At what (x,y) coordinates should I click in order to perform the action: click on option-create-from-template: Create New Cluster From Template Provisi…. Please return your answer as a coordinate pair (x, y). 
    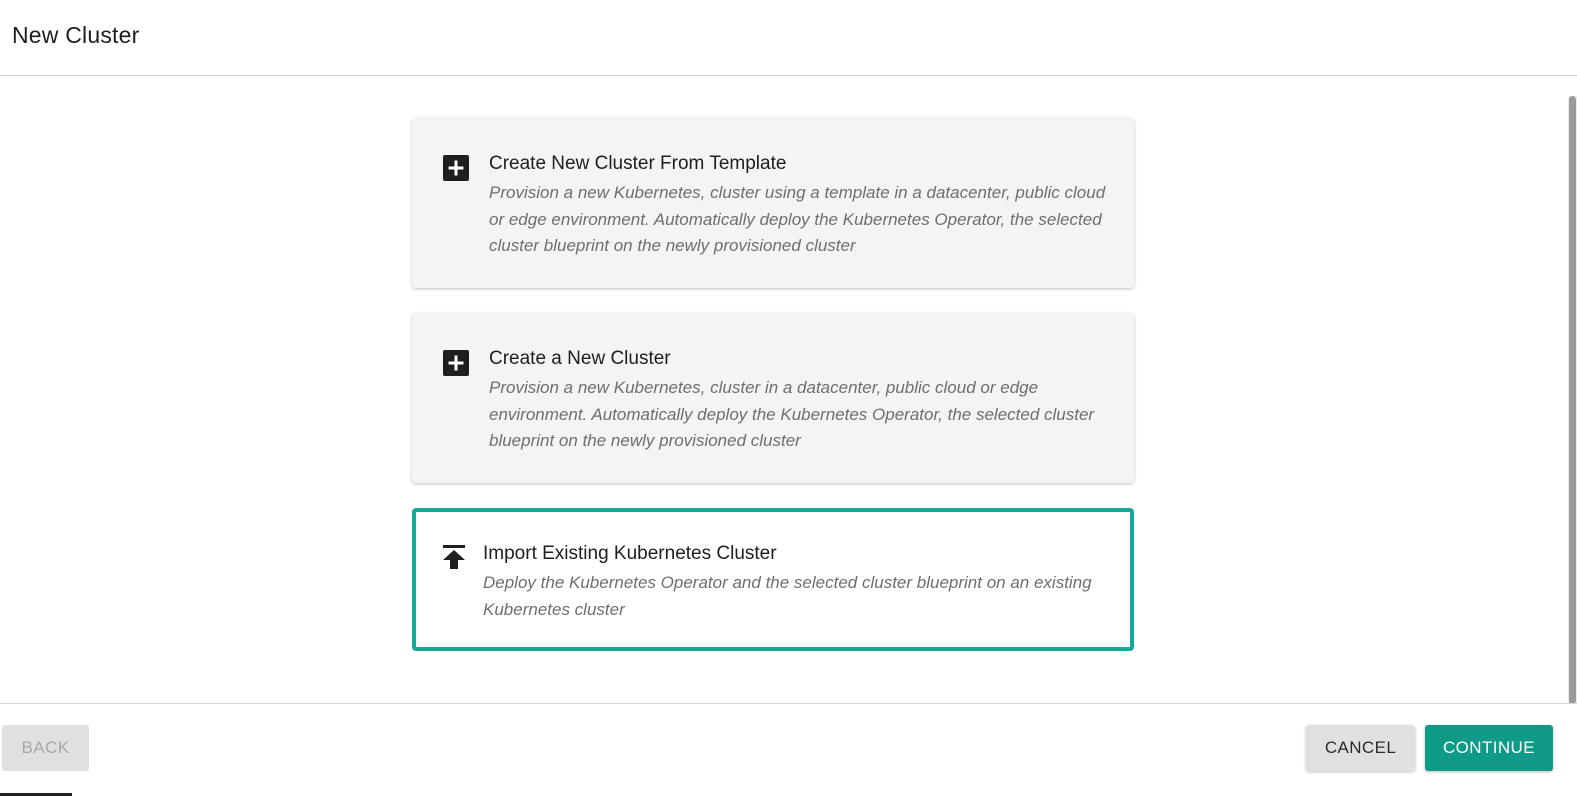
    Looking at the image, I should click on (773, 203).